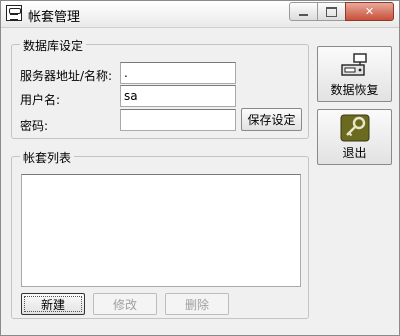 The width and height of the screenshot is (400, 336). I want to click on server-label: 服务器地址/名称:, so click(66, 76).